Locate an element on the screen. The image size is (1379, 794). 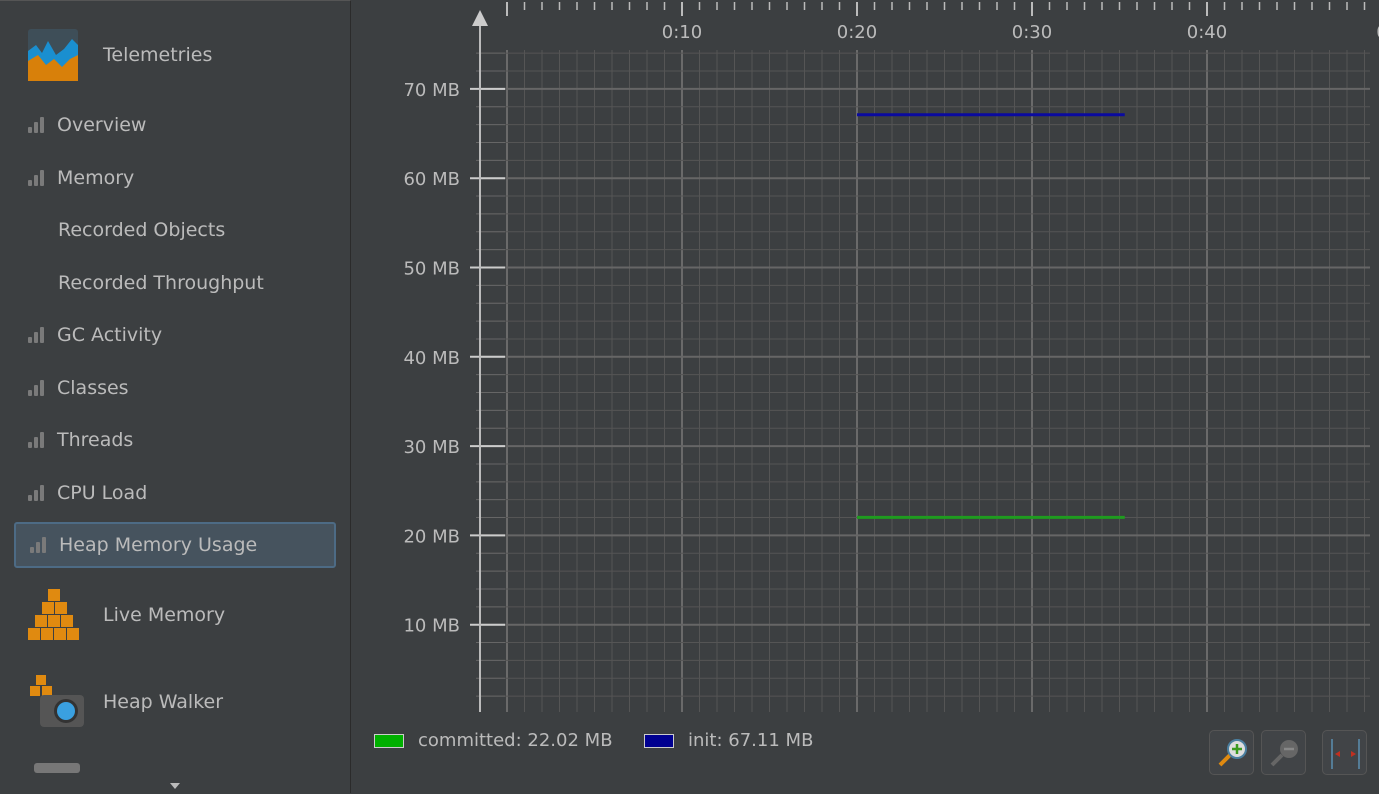
telemetries-label: Telemetries is located at coordinates (158, 55).